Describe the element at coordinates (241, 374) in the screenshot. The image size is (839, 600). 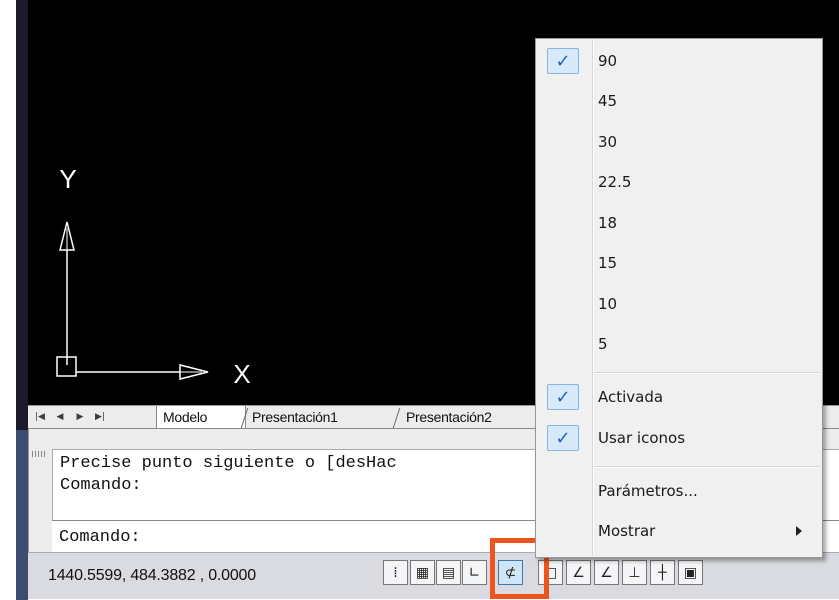
I see `x-axis-label: X` at that location.